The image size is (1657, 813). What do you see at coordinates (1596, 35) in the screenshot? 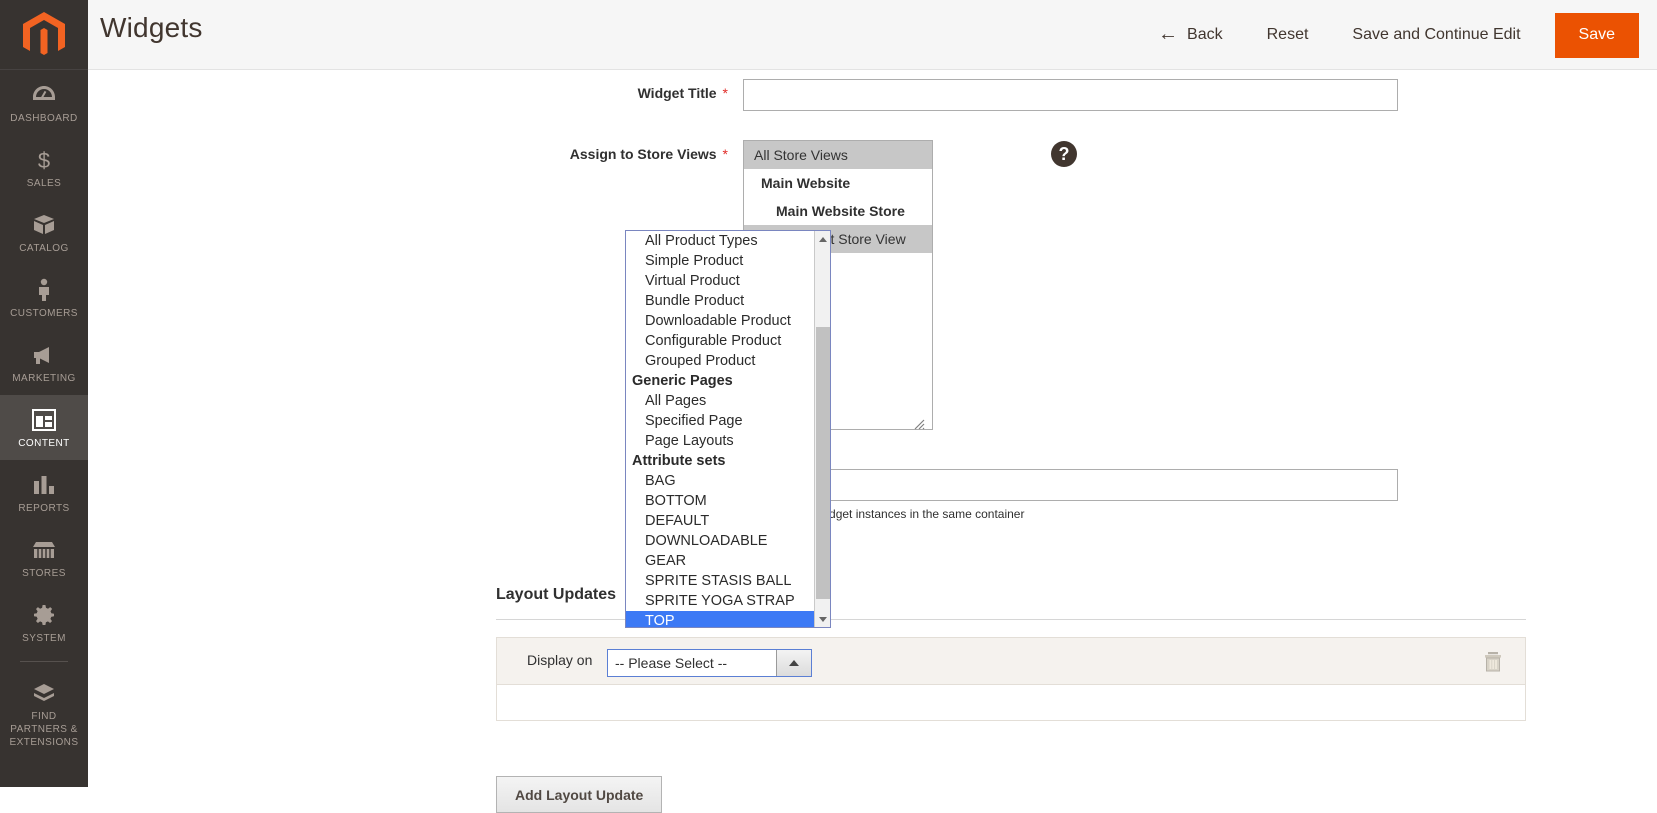
I see `save-button: Save` at bounding box center [1596, 35].